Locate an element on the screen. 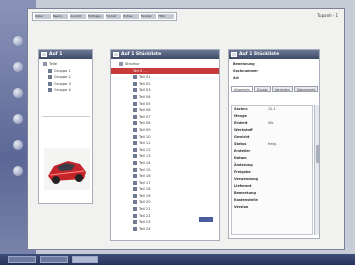 The height and width of the screenshot is (265, 355). list-item-label: Teil 15 is located at coordinates (145, 169).